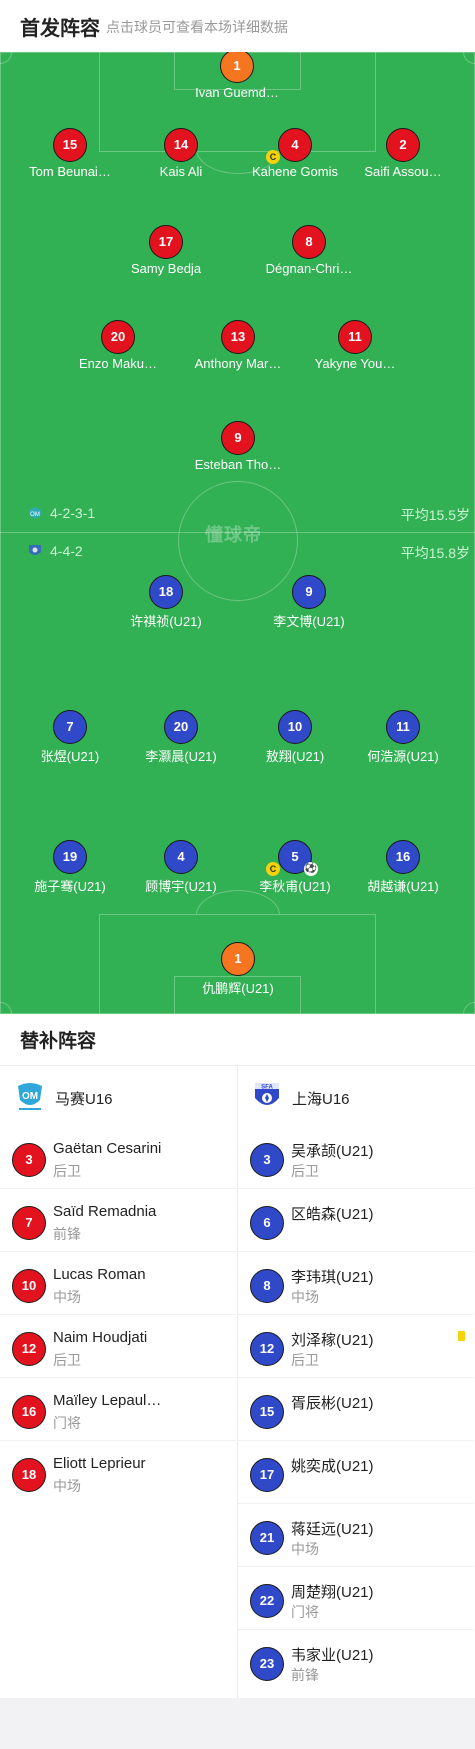 The height and width of the screenshot is (1749, 475). What do you see at coordinates (295, 868) in the screenshot?
I see `away-player-9: 5 C ⚽ 李秋甫(U21)` at bounding box center [295, 868].